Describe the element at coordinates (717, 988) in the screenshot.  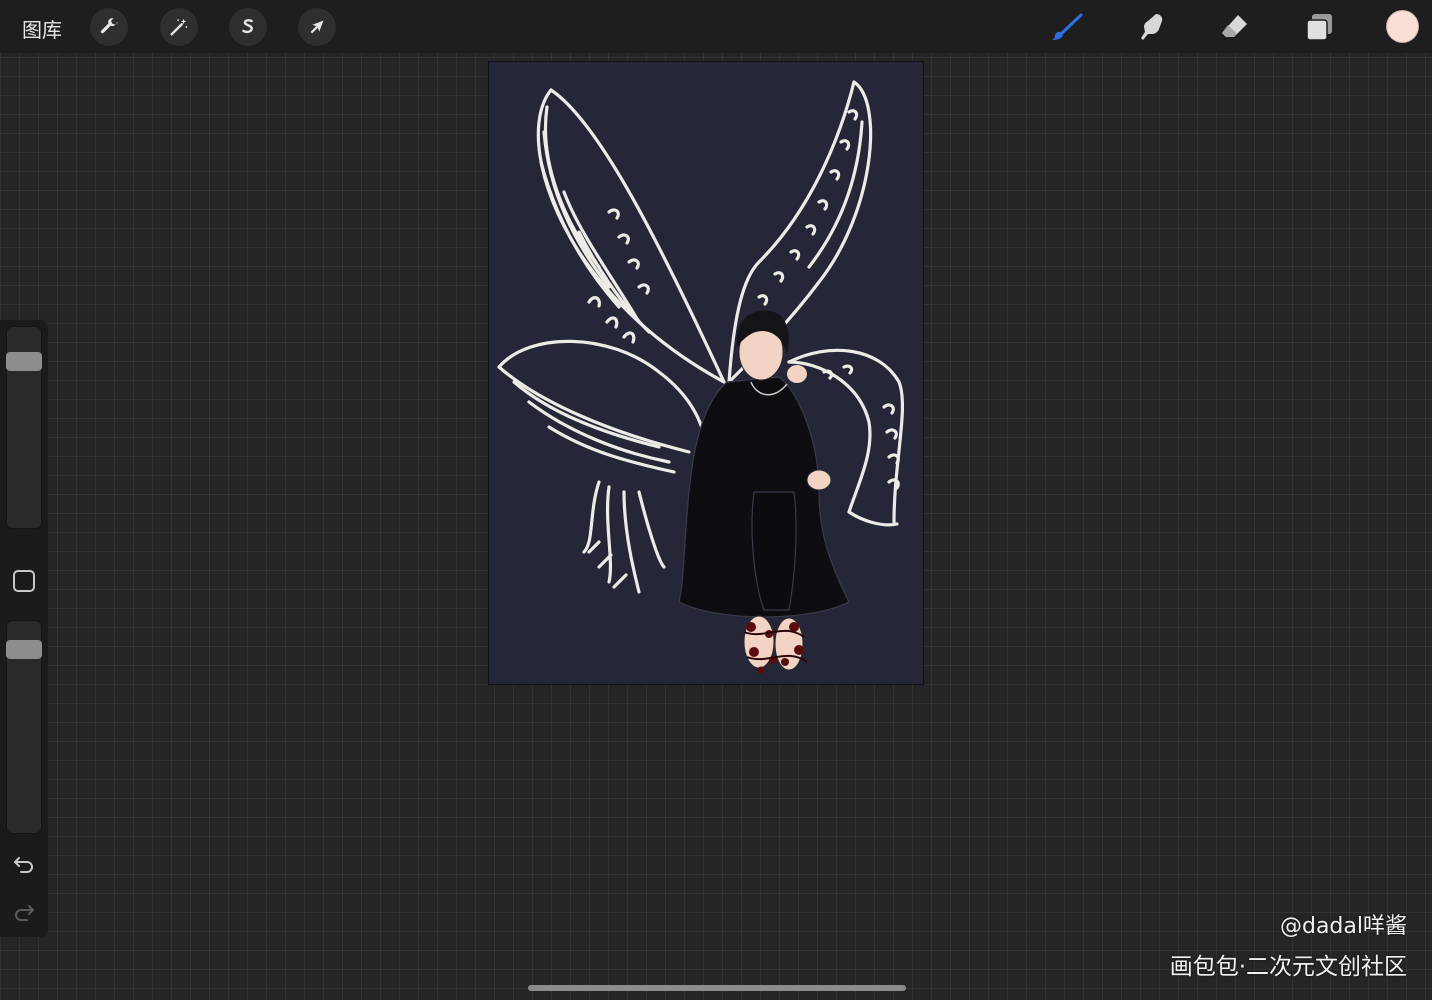
I see `home-indicator` at that location.